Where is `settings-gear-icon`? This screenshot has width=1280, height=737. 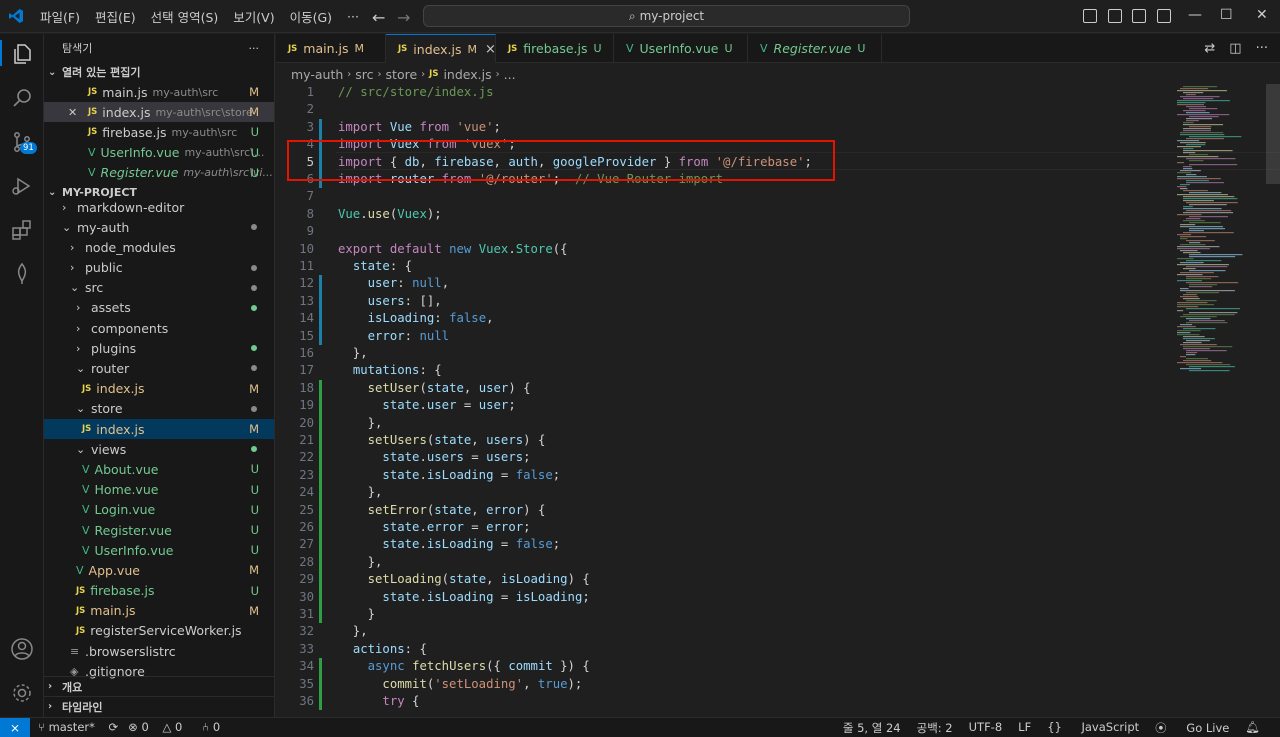
settings-gear-icon is located at coordinates (22, 693).